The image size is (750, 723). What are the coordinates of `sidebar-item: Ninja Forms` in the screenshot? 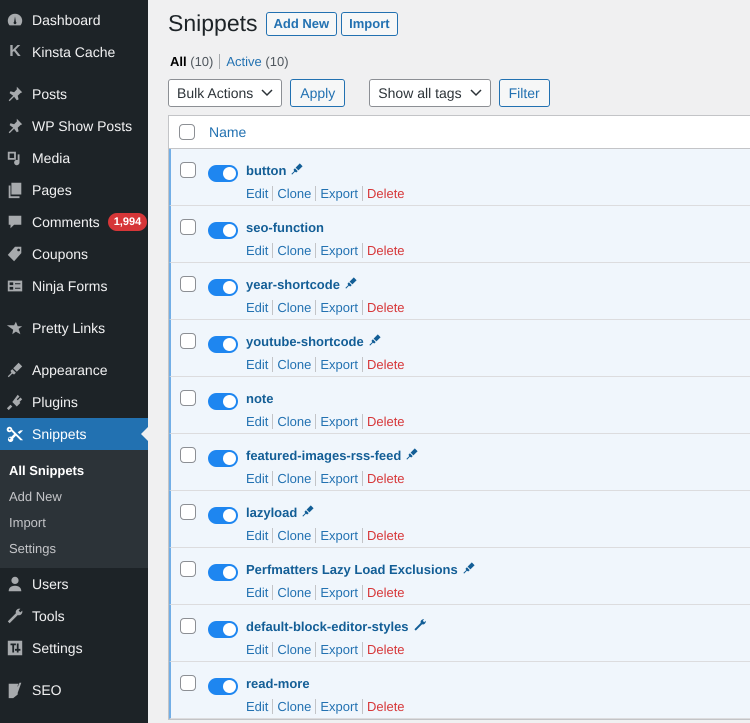 It's located at (74, 286).